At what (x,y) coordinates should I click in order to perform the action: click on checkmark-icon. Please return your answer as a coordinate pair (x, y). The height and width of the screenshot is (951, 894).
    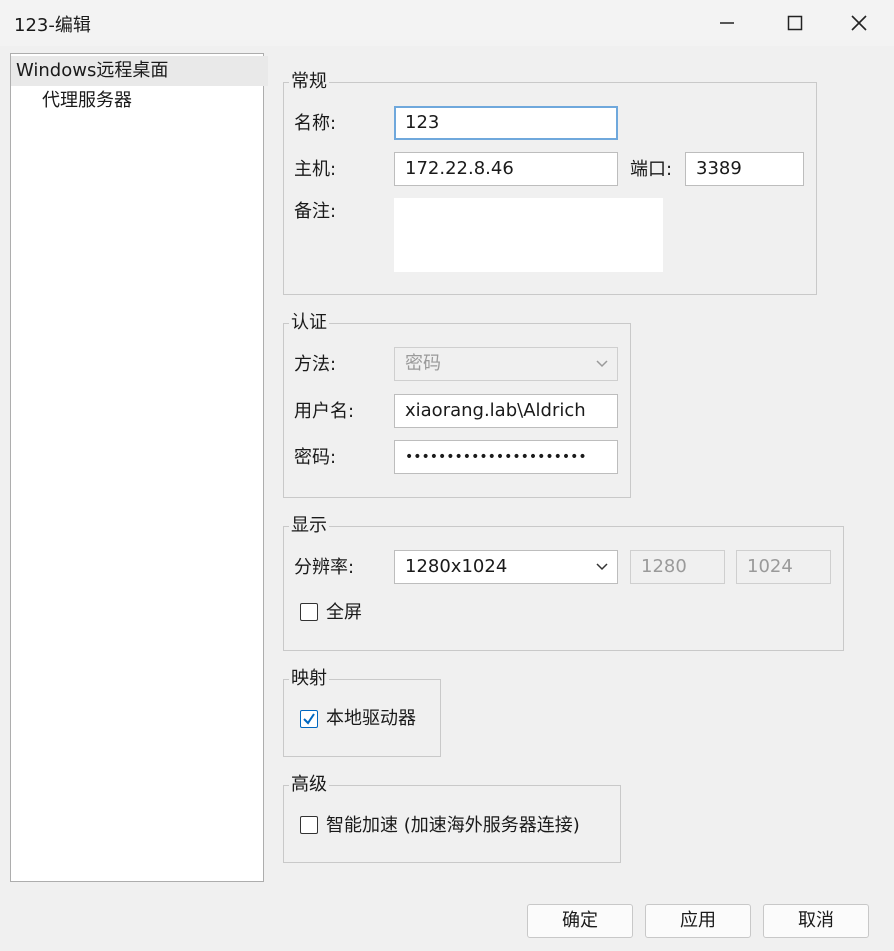
    Looking at the image, I should click on (309, 719).